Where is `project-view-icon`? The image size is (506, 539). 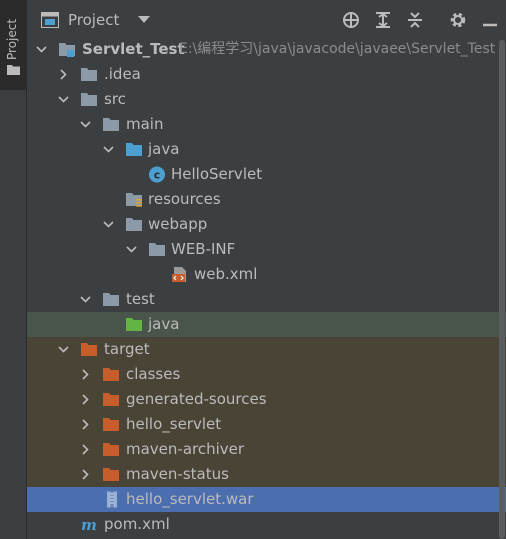 project-view-icon is located at coordinates (50, 20).